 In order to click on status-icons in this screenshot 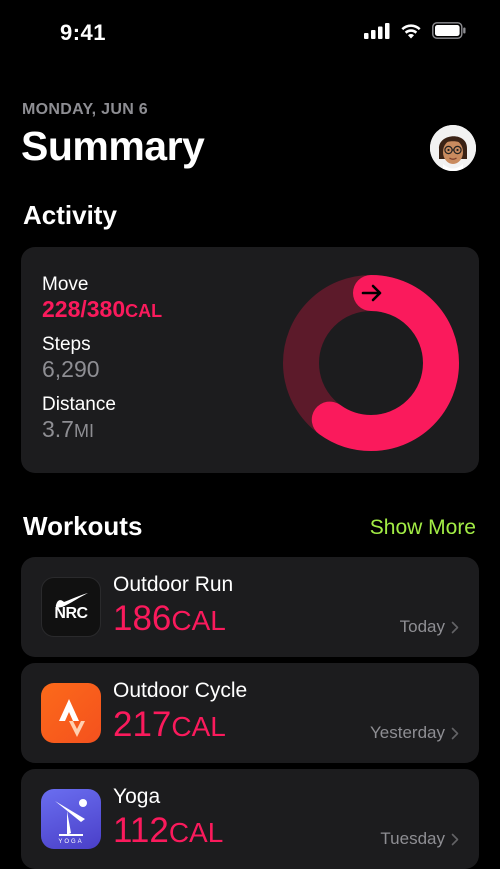, I will do `click(415, 30)`.